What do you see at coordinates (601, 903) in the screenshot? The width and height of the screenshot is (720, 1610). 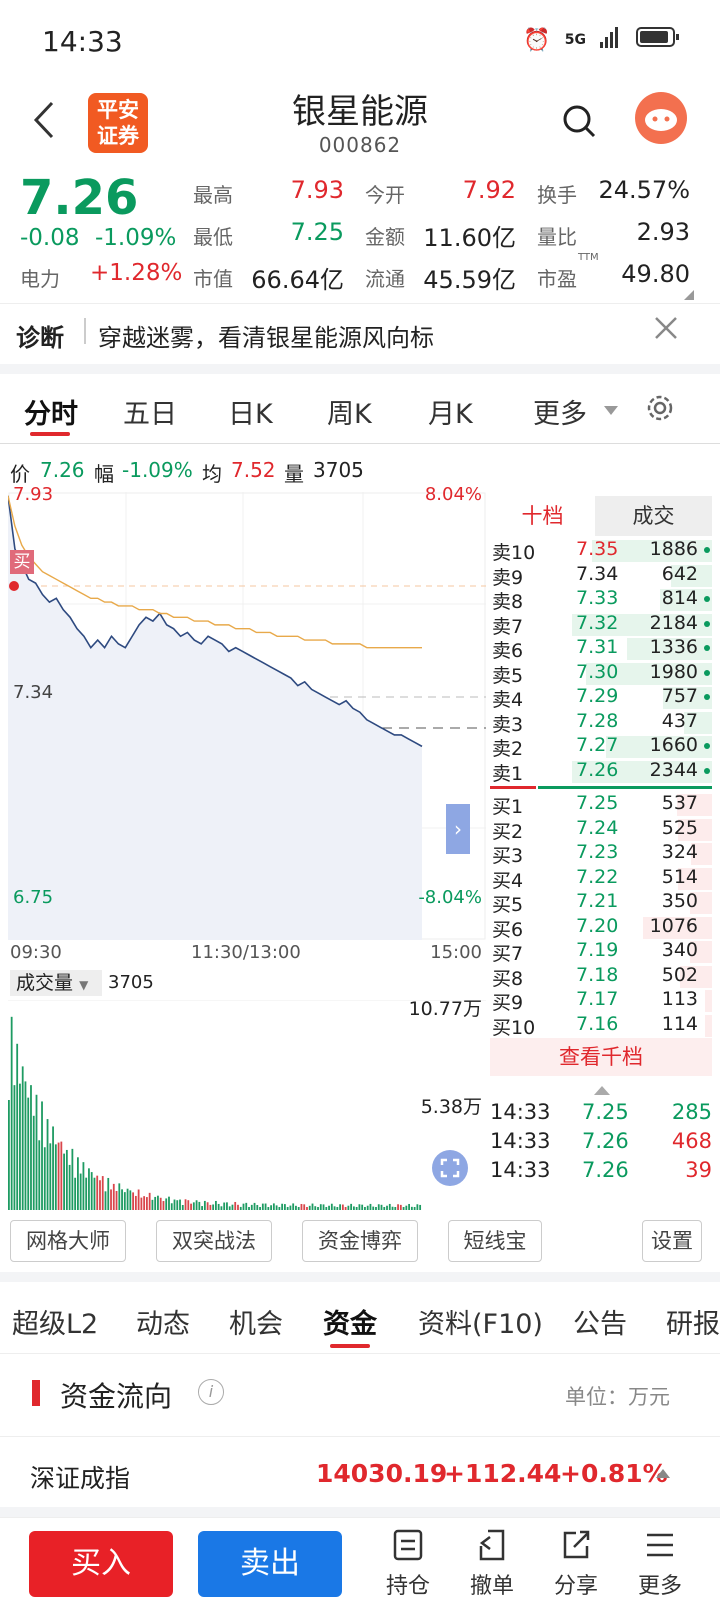 I see `bid-row: 买5 7.21 350` at bounding box center [601, 903].